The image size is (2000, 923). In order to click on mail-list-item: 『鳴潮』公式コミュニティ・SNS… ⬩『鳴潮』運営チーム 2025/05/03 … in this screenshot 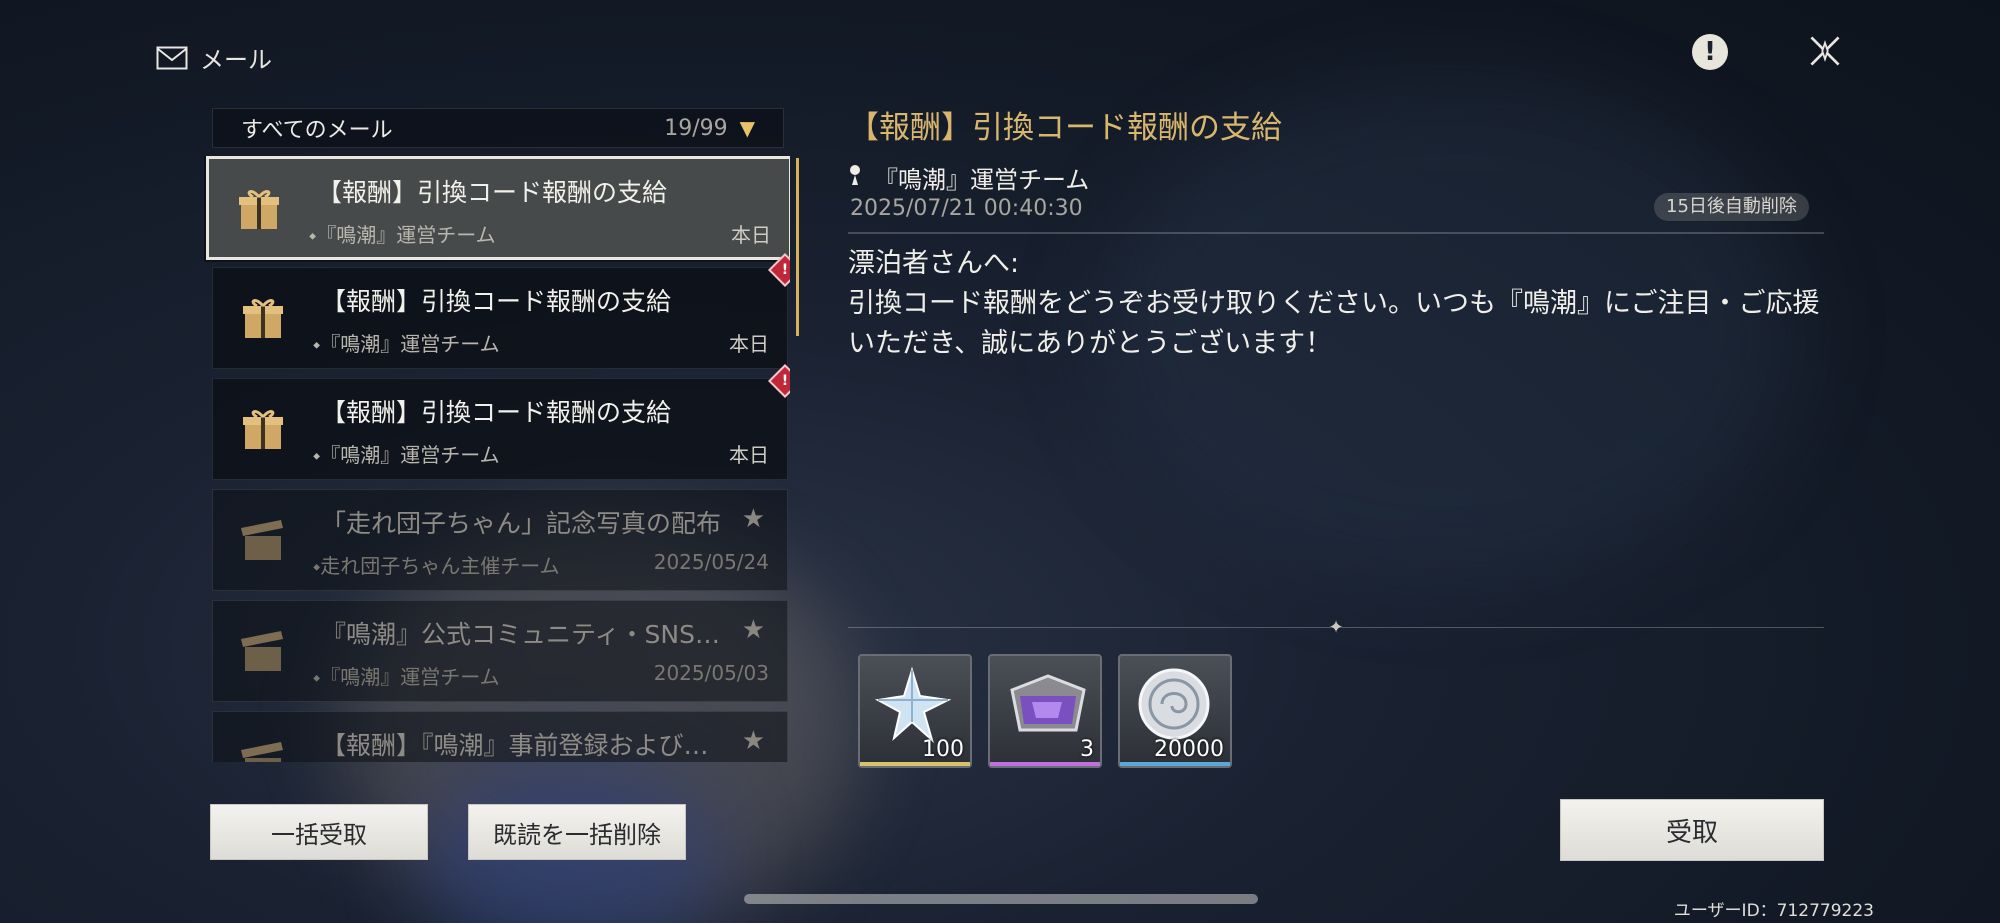, I will do `click(500, 651)`.